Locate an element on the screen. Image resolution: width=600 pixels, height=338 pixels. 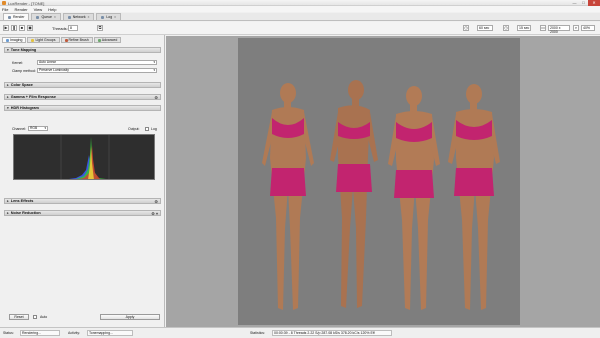
kernel-label: Kernel: is located at coordinates (18, 63).